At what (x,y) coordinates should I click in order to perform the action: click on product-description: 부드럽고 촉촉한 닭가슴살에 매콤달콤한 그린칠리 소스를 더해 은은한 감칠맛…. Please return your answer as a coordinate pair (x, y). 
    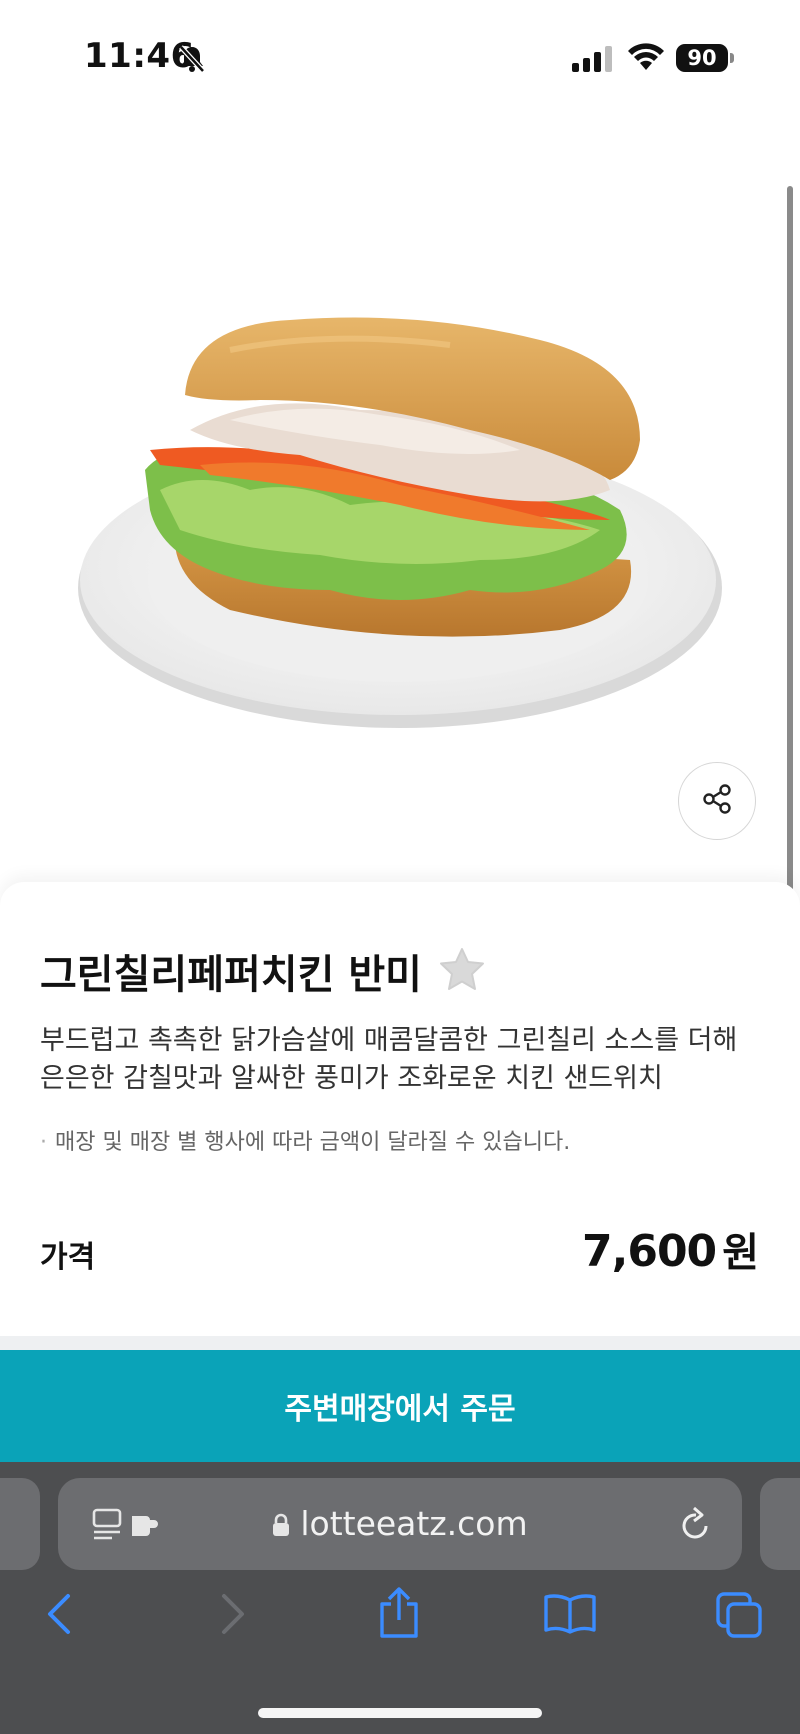
    Looking at the image, I should click on (389, 1059).